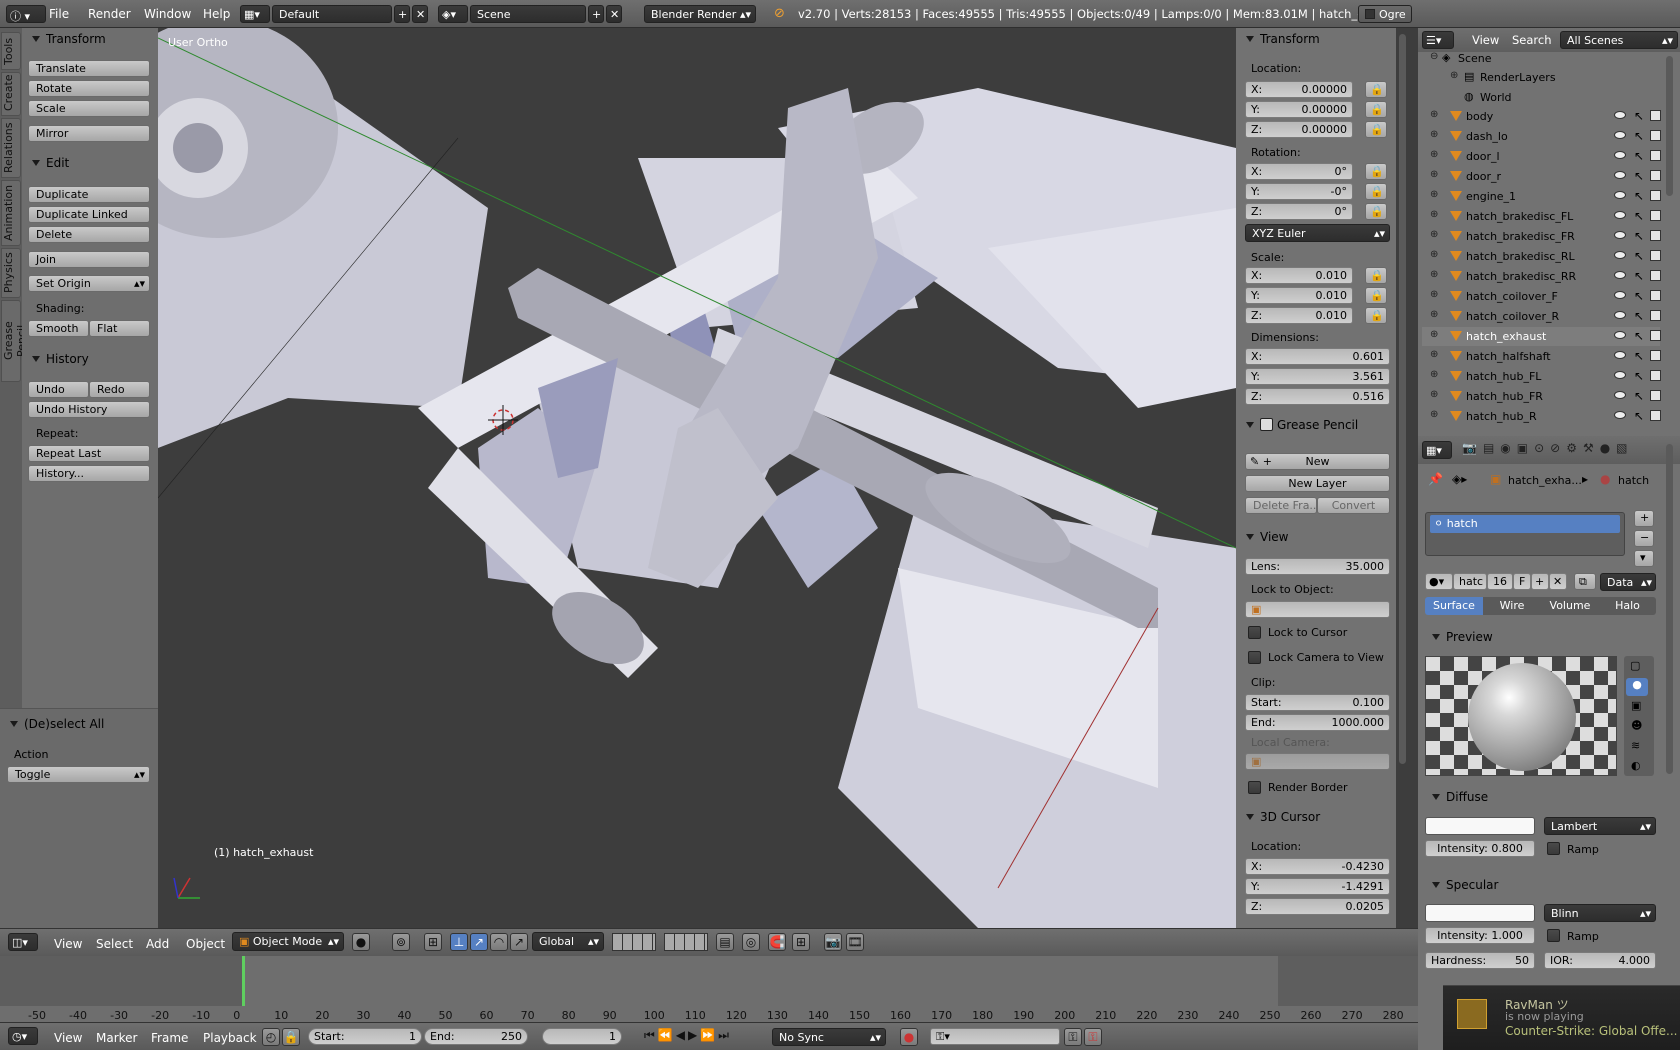 The height and width of the screenshot is (1050, 1680). What do you see at coordinates (1480, 848) in the screenshot?
I see `diffuse-intensity-field: Intensity: 0.800` at bounding box center [1480, 848].